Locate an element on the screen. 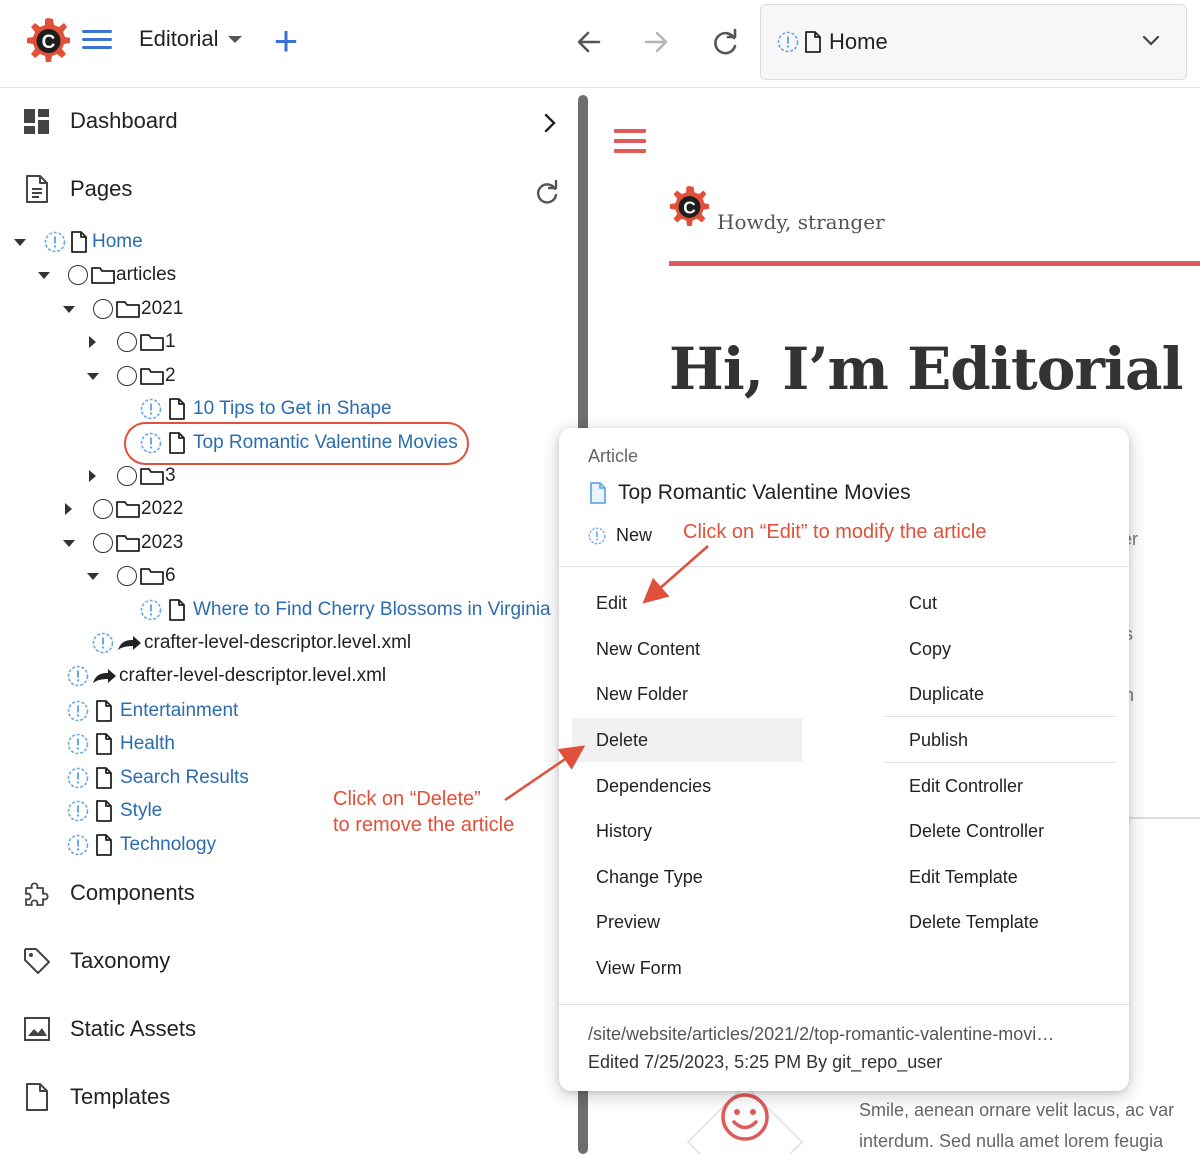  menu-item-new-content: New Content is located at coordinates (687, 649).